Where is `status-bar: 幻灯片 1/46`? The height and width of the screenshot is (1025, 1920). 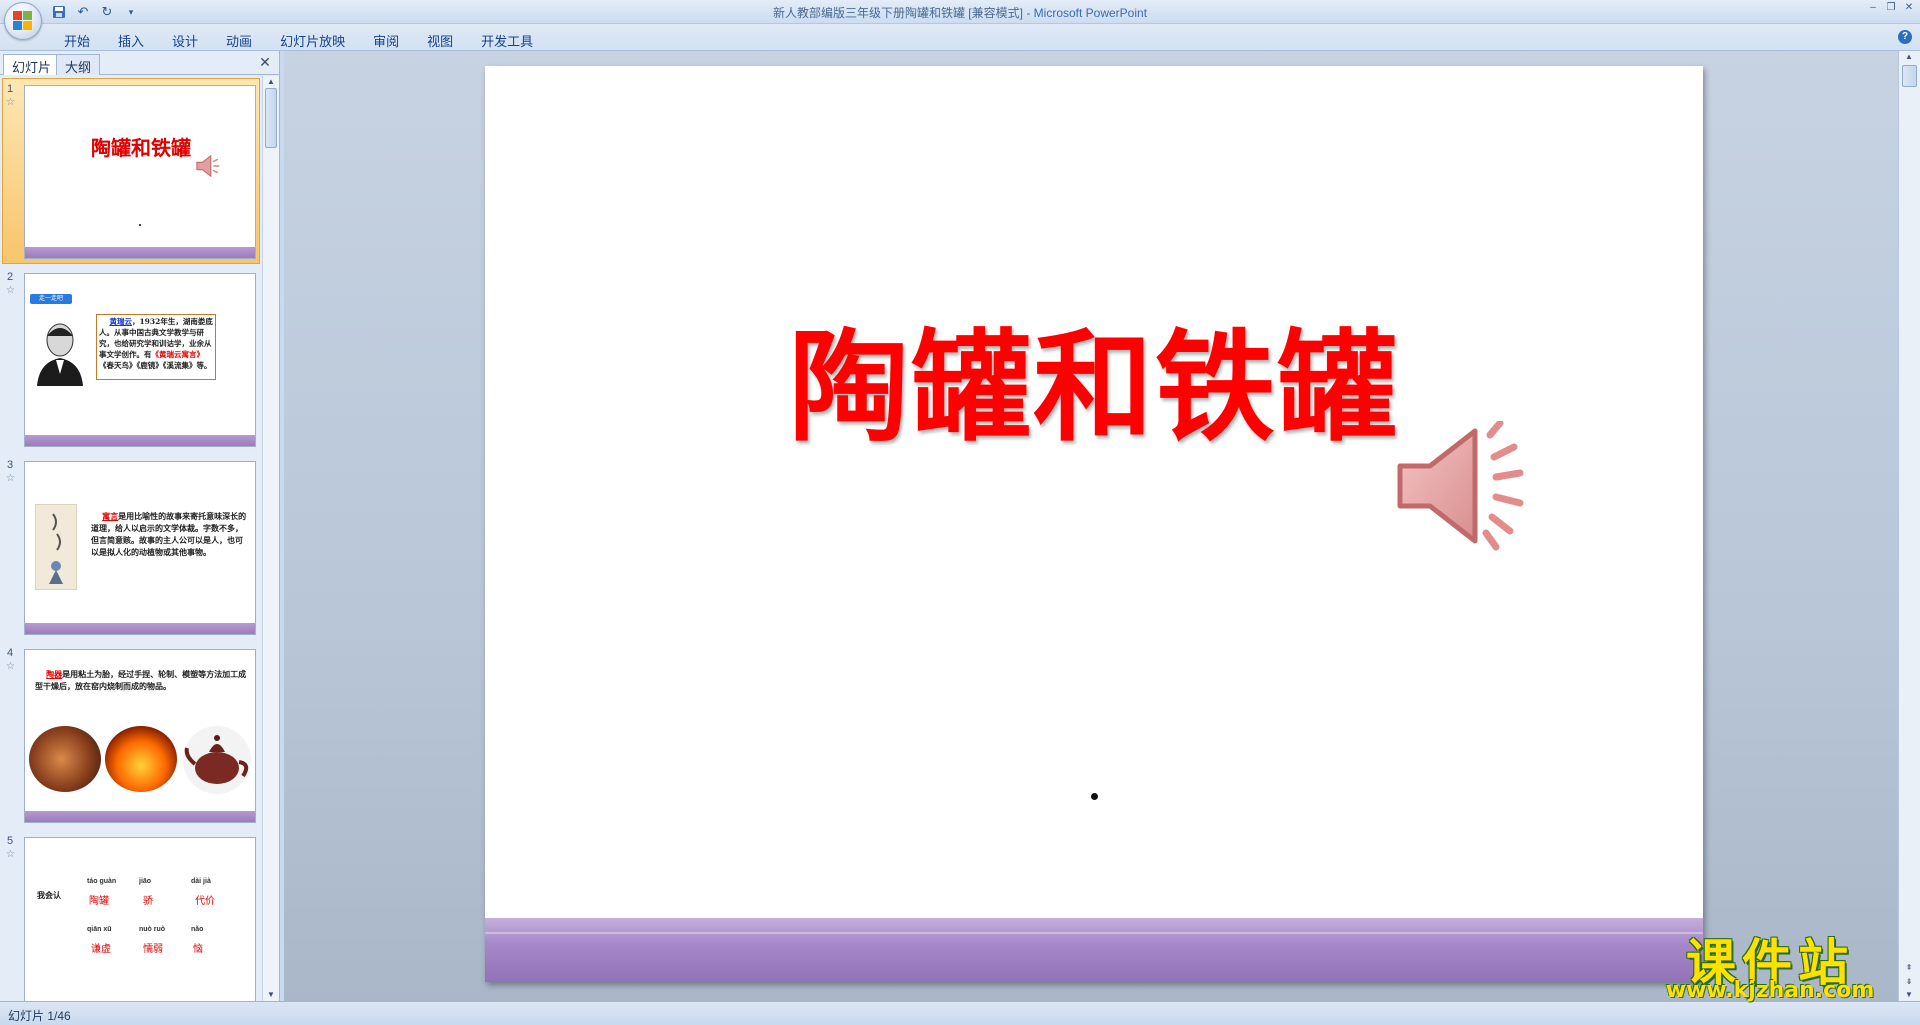
status-bar: 幻灯片 1/46 is located at coordinates (960, 1013).